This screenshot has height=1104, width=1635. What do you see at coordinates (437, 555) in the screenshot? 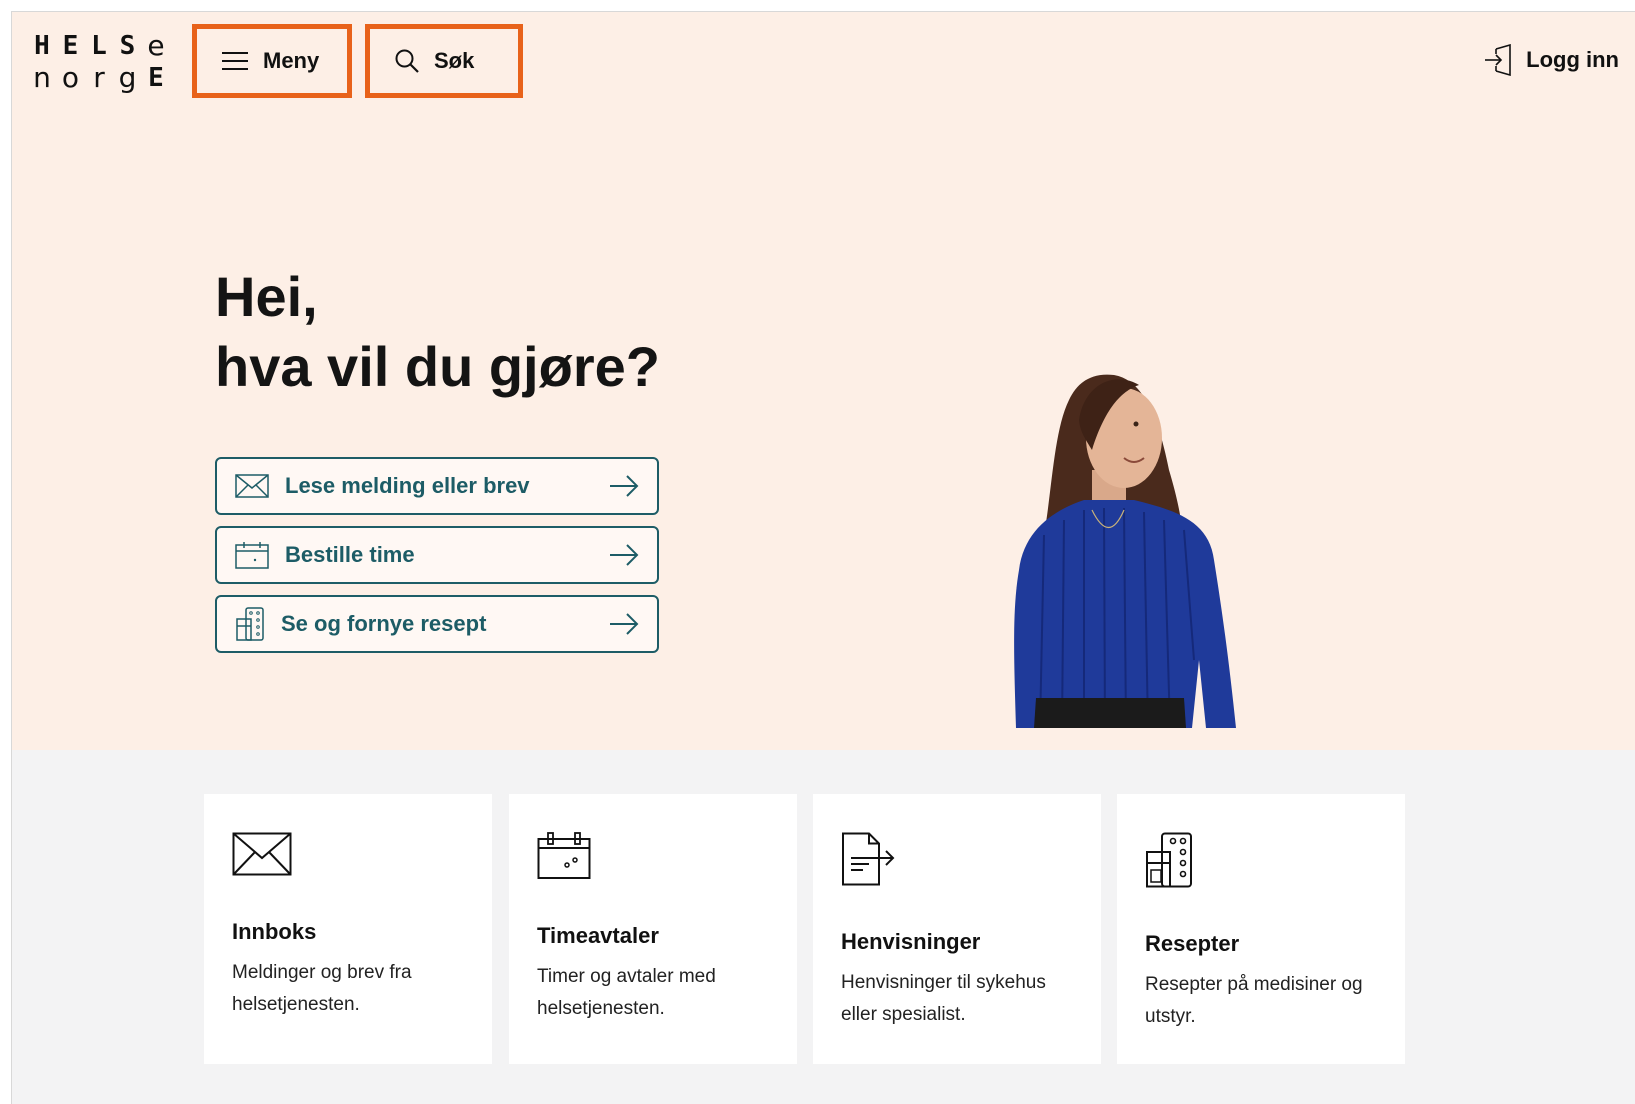
I see `action-book-appointment: Bestille time` at bounding box center [437, 555].